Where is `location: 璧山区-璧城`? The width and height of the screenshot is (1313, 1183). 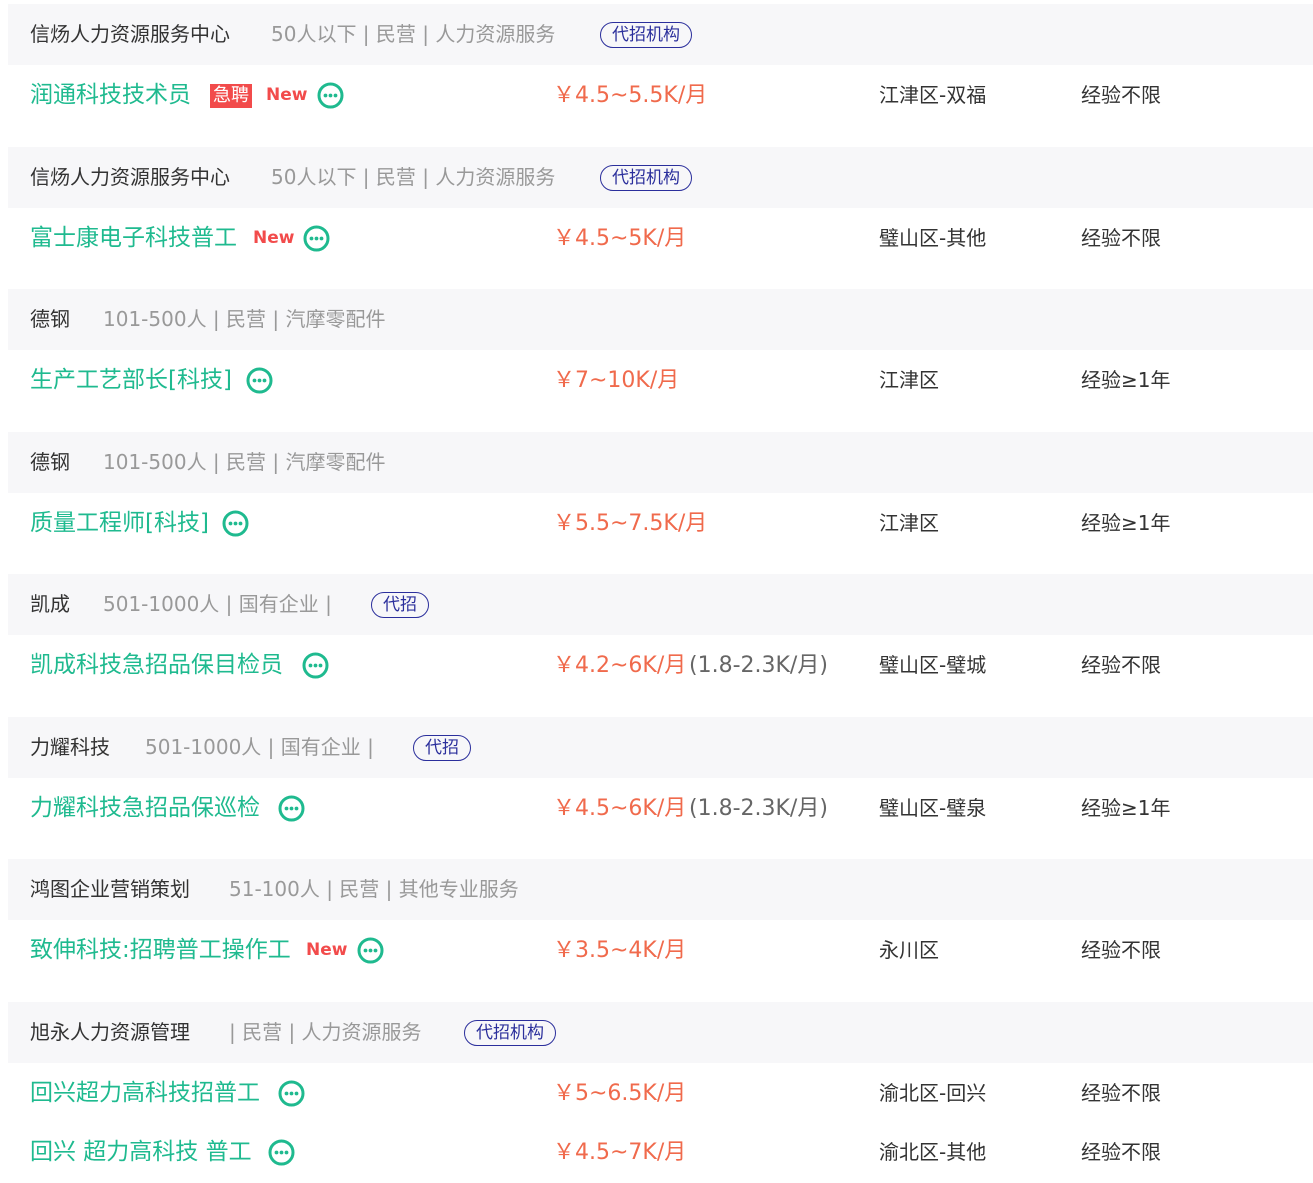 location: 璧山区-璧城 is located at coordinates (933, 665).